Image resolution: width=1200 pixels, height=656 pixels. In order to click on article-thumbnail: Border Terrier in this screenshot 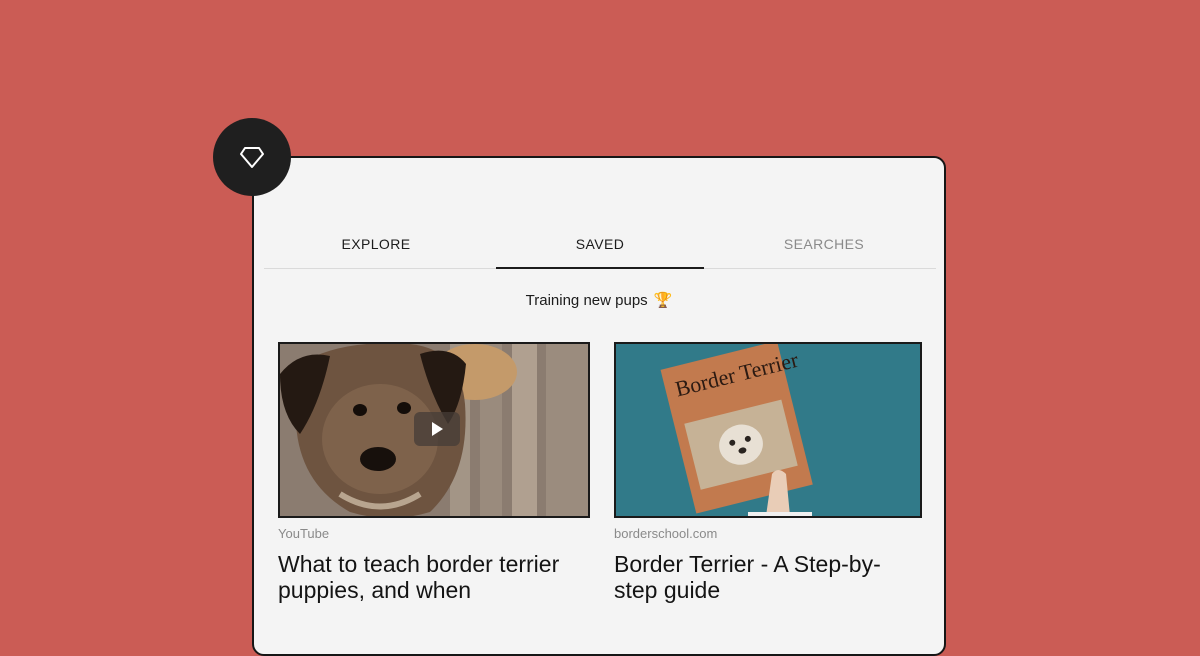, I will do `click(768, 430)`.